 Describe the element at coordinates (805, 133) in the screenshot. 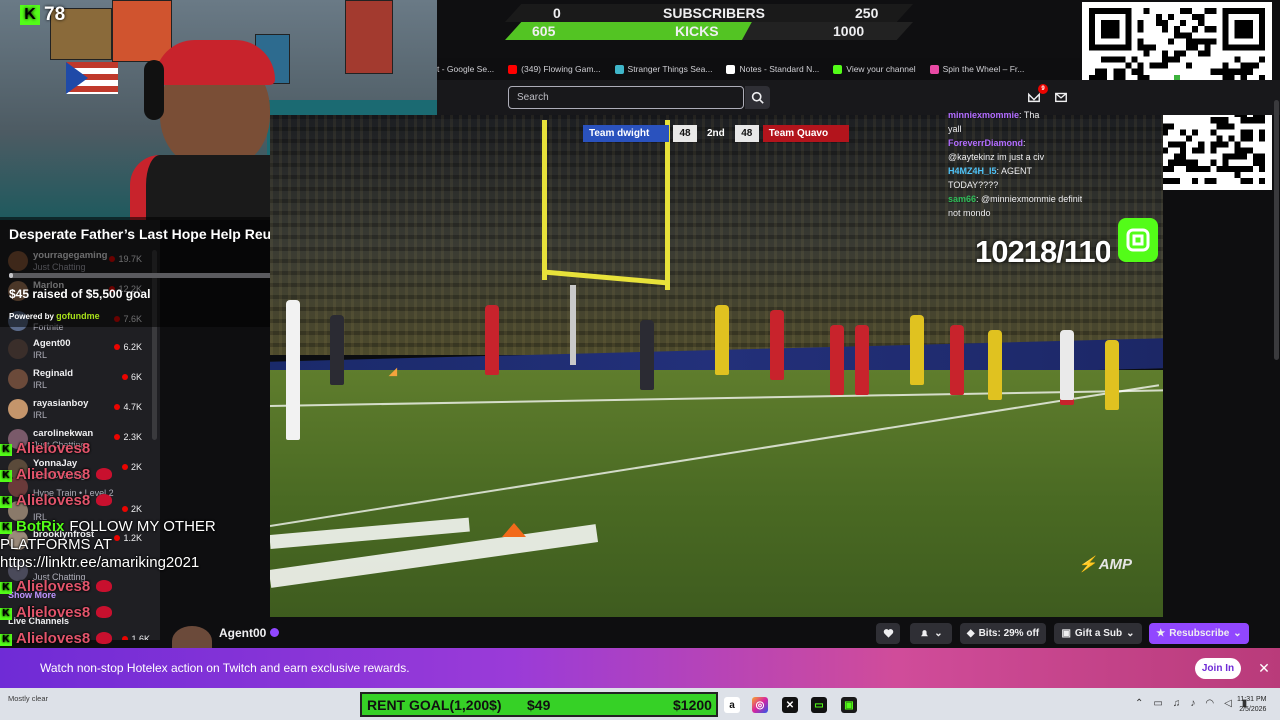

I see `team-right-name: Team Quavo` at that location.